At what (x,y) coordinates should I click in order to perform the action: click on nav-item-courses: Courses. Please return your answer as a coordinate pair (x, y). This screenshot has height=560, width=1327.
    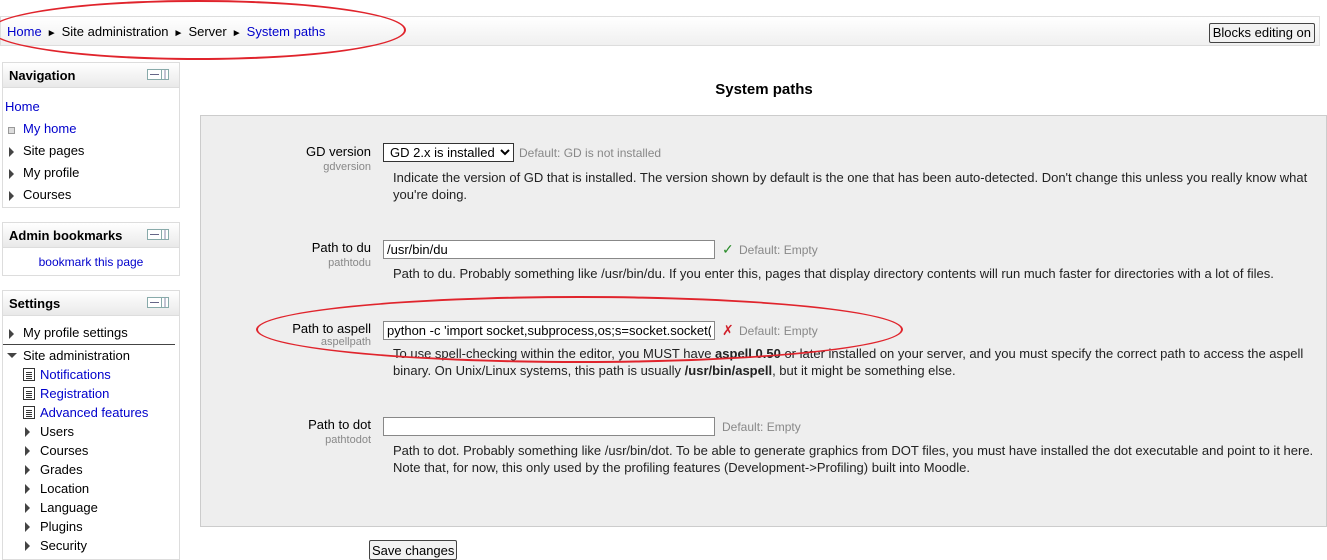
    Looking at the image, I should click on (91, 195).